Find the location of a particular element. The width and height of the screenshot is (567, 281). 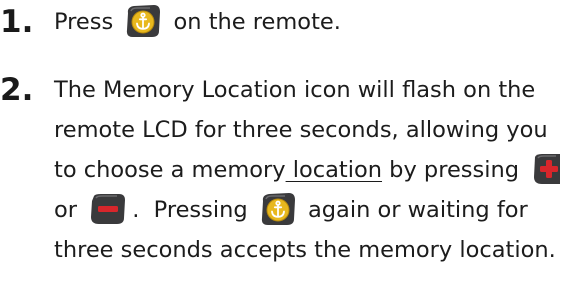

step-text: again or waiting for is located at coordinates (417, 210).